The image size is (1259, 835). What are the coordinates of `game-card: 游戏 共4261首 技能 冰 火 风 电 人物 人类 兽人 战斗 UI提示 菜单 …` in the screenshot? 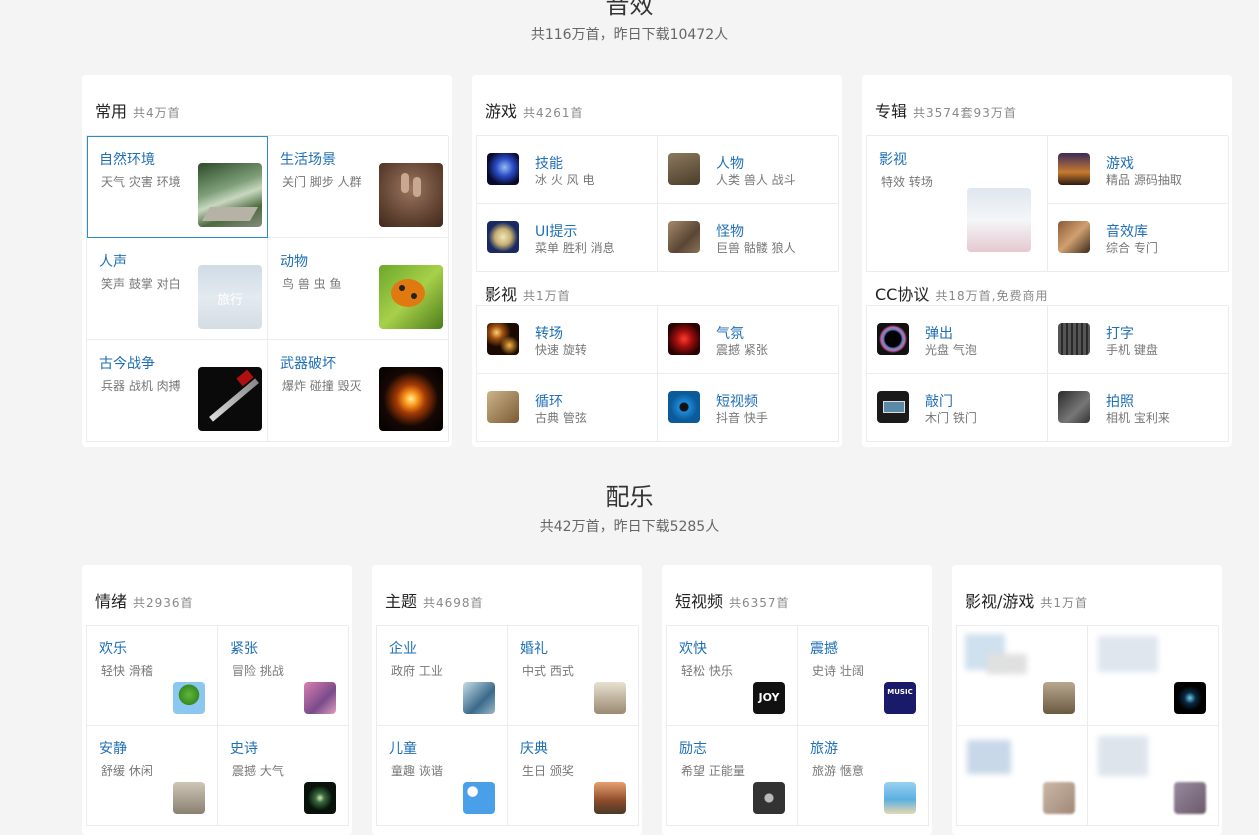 It's located at (657, 261).